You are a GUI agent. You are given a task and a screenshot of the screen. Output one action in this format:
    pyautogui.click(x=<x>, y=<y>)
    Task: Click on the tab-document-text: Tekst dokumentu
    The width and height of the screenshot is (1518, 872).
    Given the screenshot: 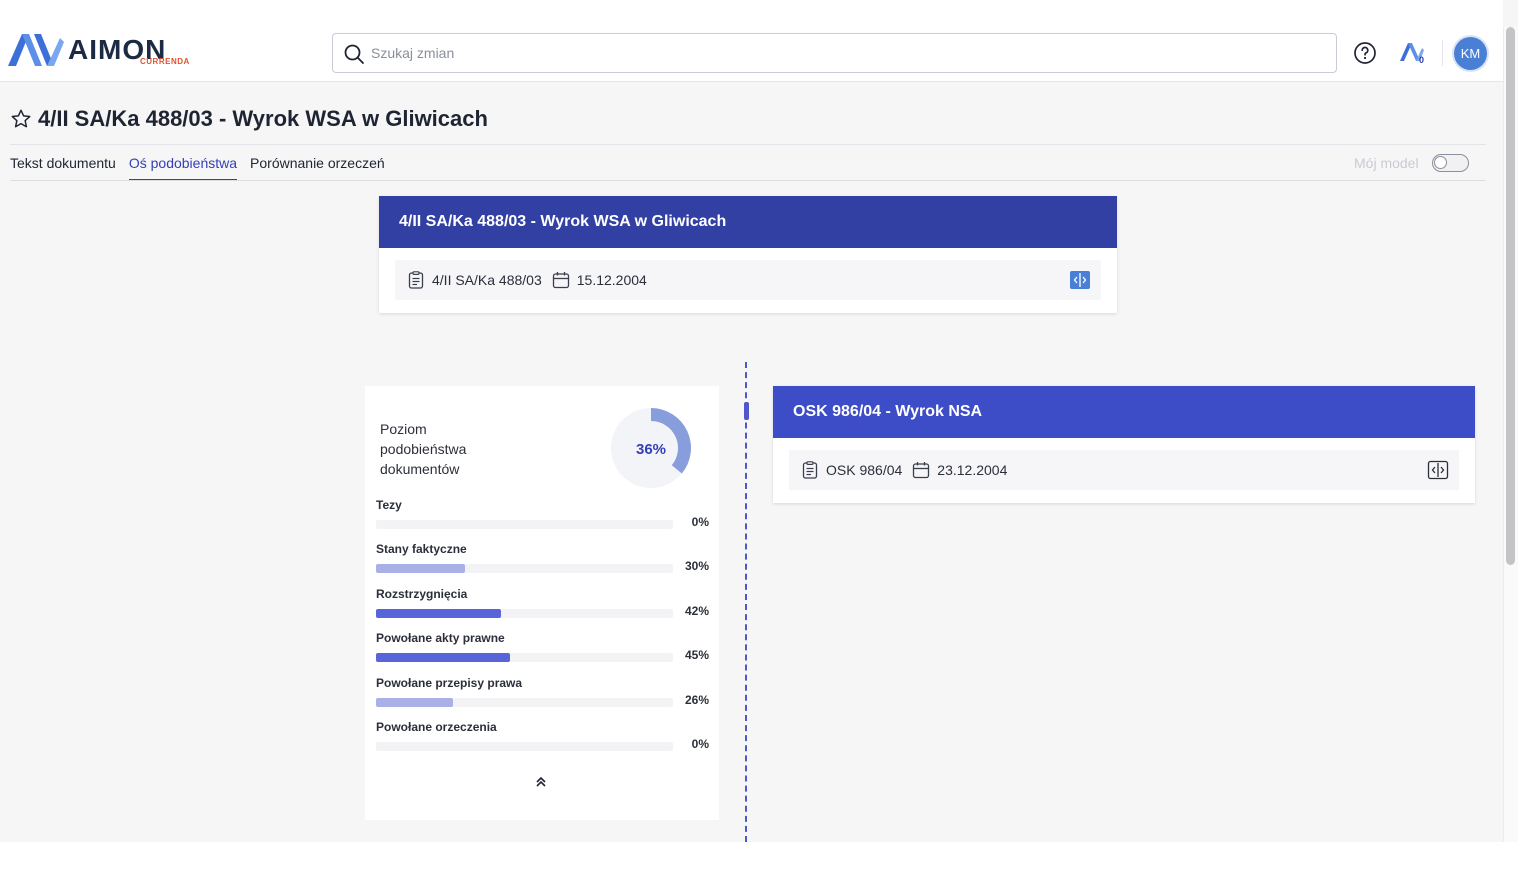 What is the action you would take?
    pyautogui.click(x=63, y=167)
    